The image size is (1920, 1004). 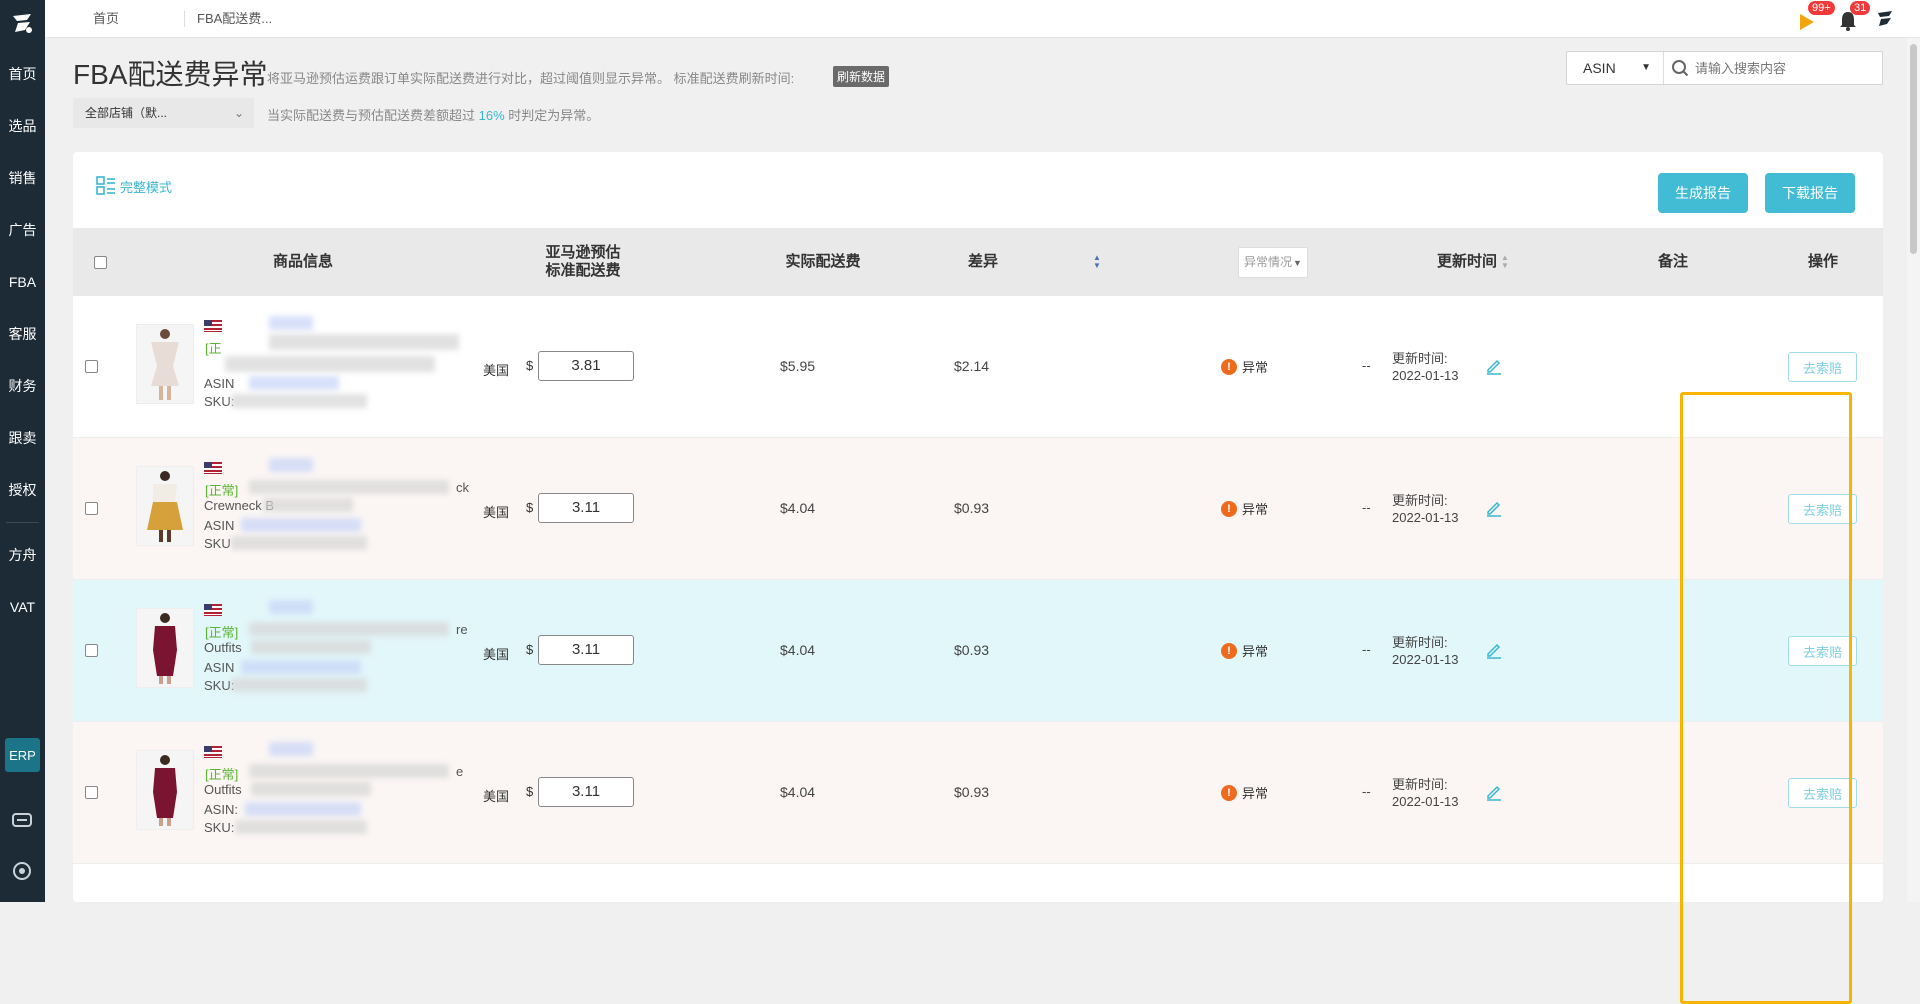 I want to click on update-time: 更新时间: 2022-01-13, so click(x=1425, y=367).